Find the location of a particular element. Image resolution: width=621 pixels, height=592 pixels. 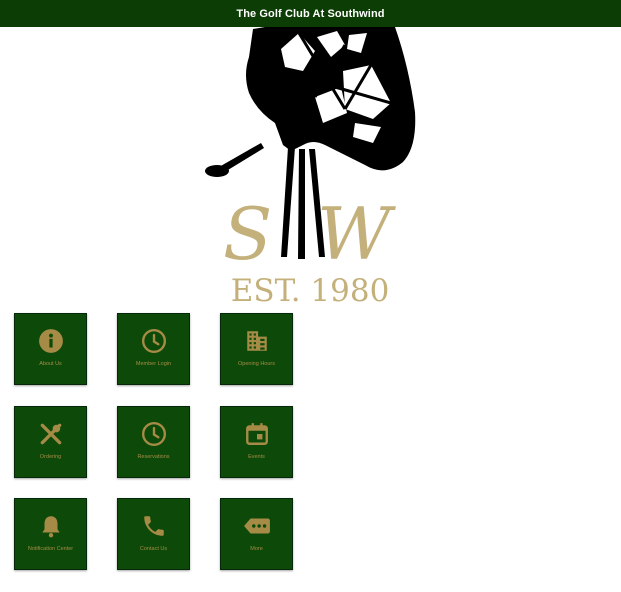

tile-label: Notification Center is located at coordinates (50, 549).